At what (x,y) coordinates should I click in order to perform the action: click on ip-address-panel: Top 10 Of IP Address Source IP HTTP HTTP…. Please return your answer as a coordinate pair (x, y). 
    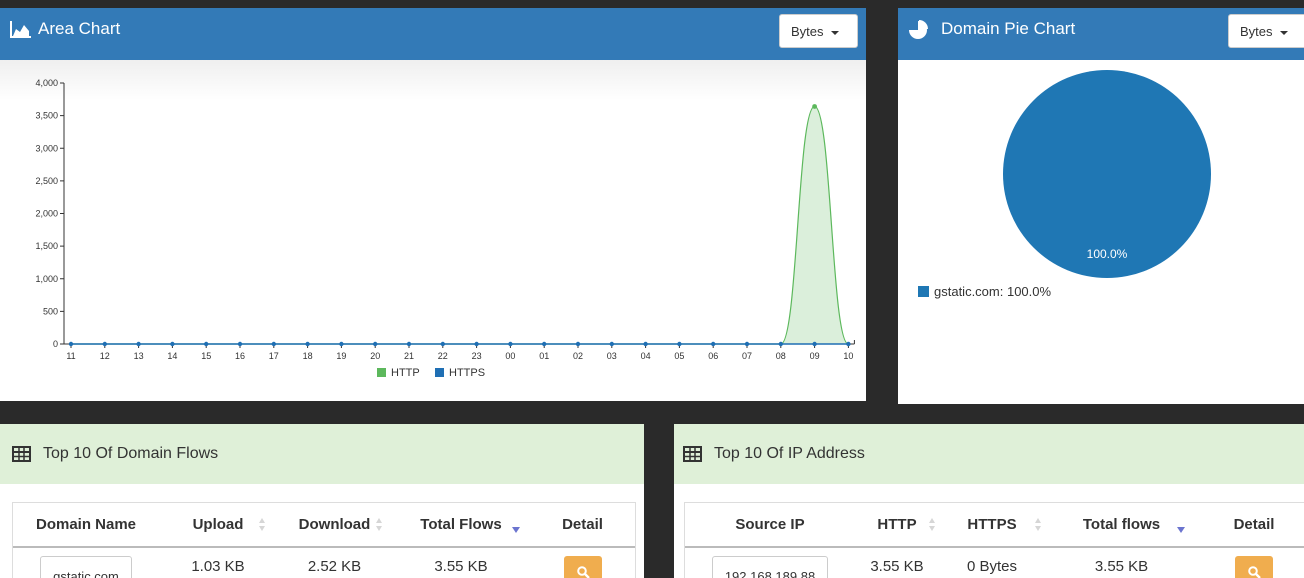
    Looking at the image, I should click on (989, 501).